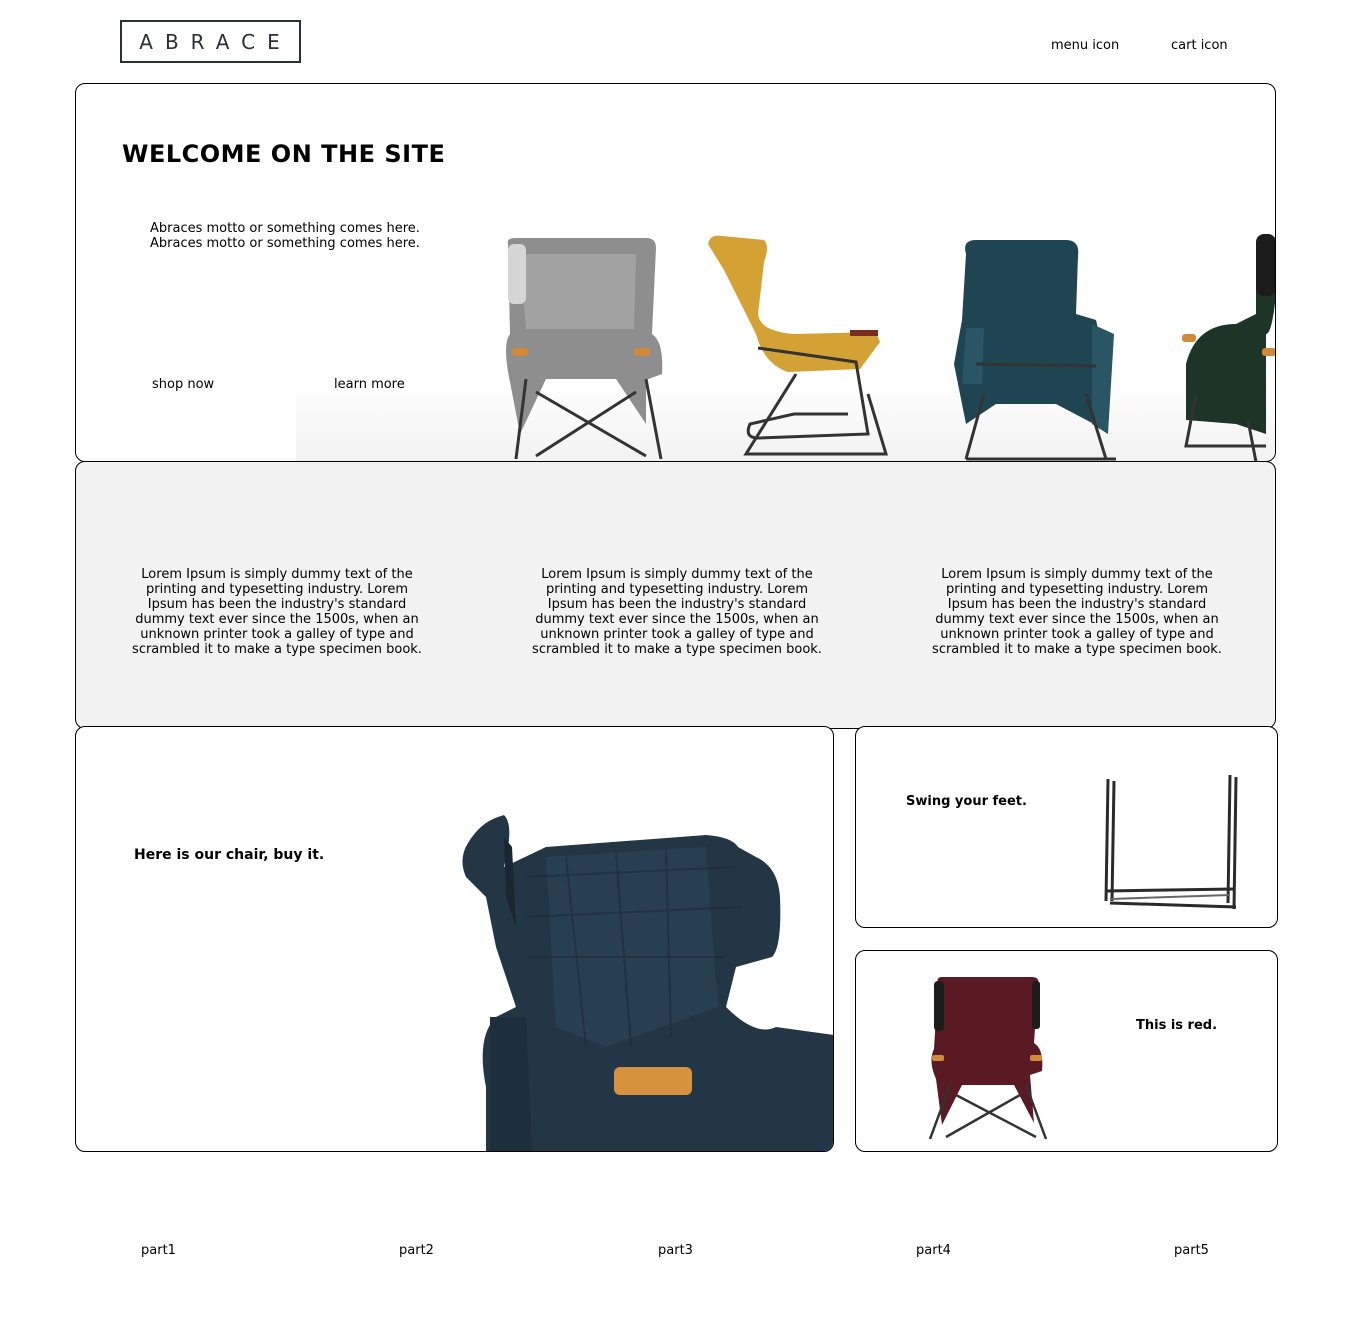 This screenshot has width=1349, height=1334. I want to click on footer-link-part2: part2, so click(416, 1250).